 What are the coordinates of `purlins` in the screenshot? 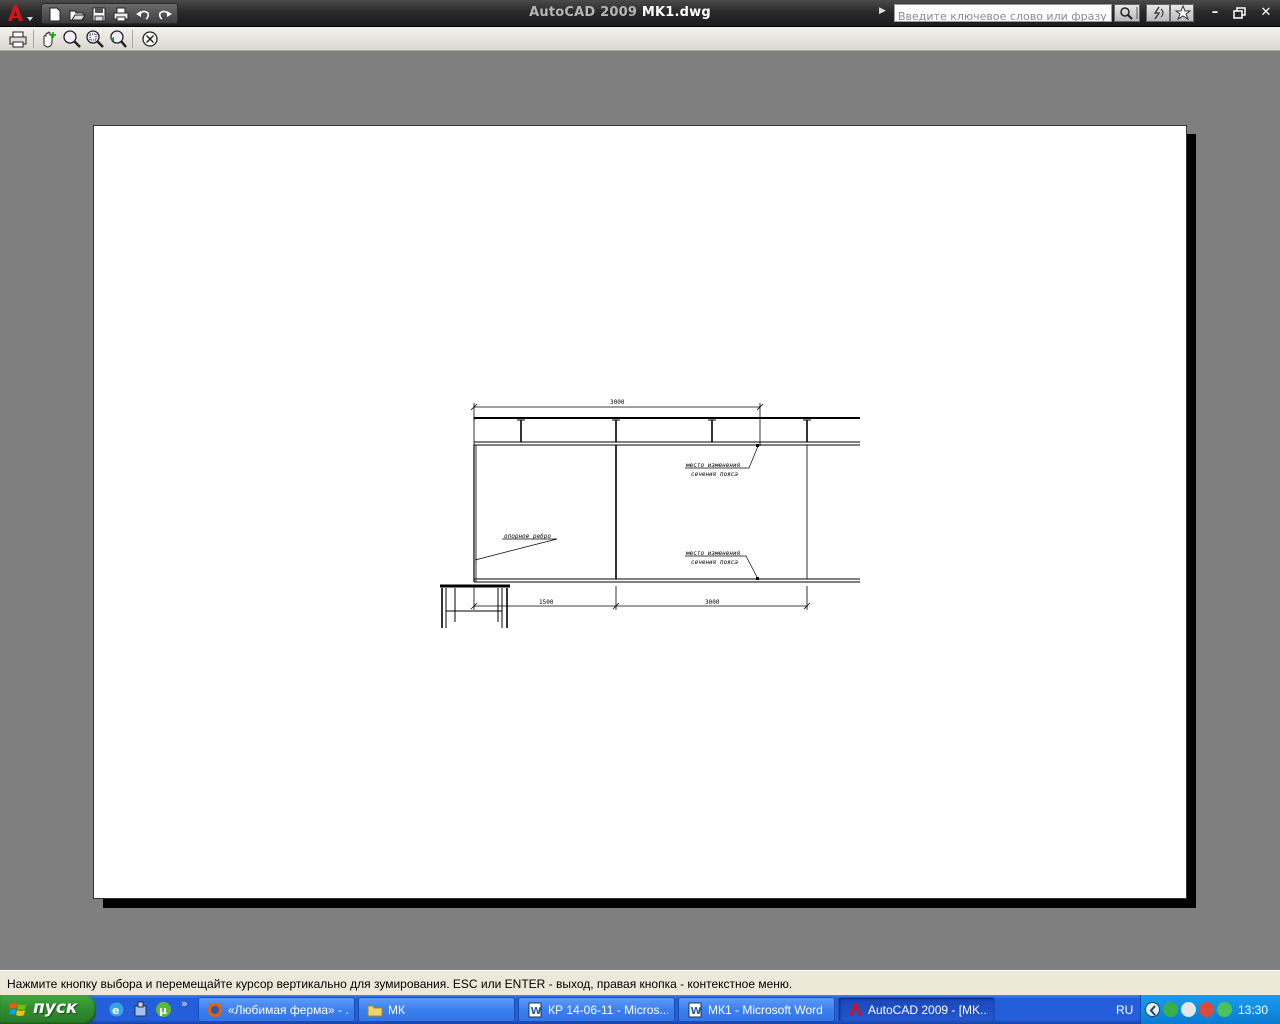 It's located at (664, 431).